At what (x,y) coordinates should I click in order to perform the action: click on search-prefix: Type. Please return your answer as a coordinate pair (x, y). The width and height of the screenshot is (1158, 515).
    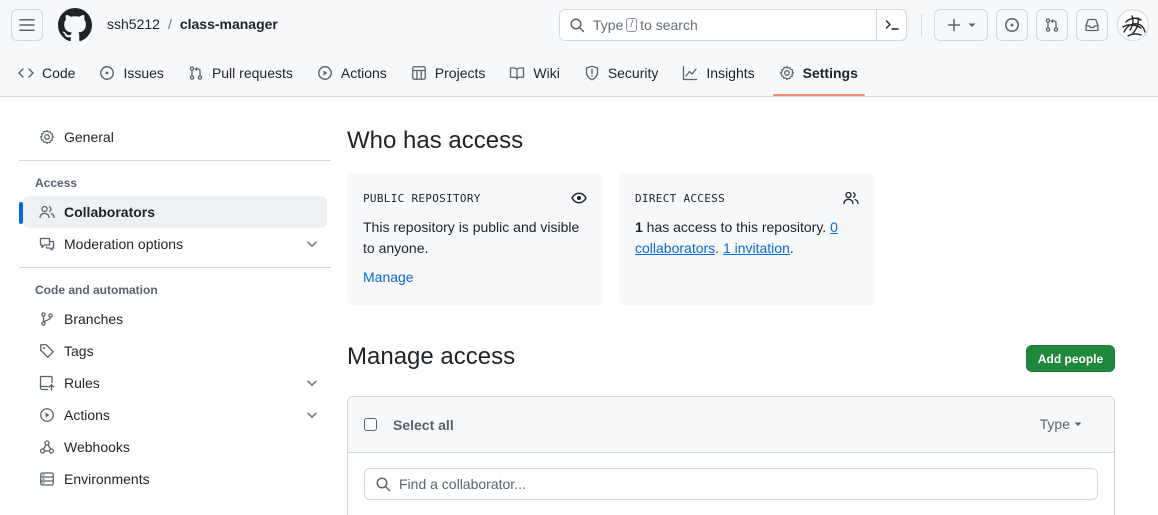
    Looking at the image, I should click on (608, 25).